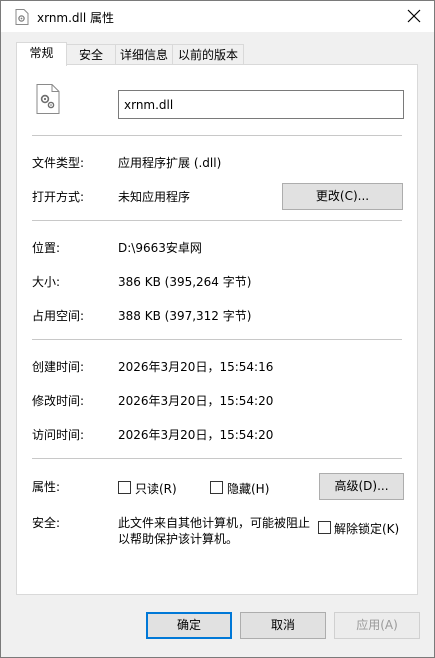 The height and width of the screenshot is (658, 435). What do you see at coordinates (22, 17) in the screenshot?
I see `dll-file-icon` at bounding box center [22, 17].